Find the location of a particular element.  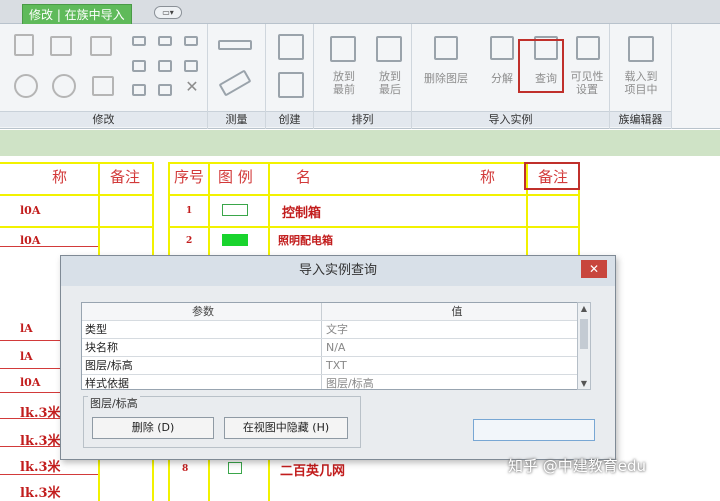

close-button: ✕ is located at coordinates (594, 269).